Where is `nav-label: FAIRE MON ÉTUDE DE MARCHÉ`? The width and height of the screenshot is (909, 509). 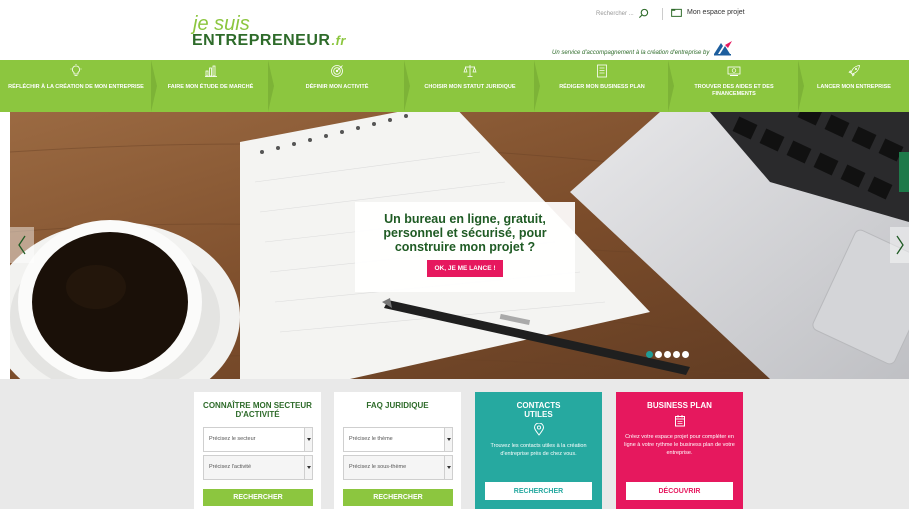
nav-label: FAIRE MON ÉTUDE DE MARCHÉ is located at coordinates (210, 87).